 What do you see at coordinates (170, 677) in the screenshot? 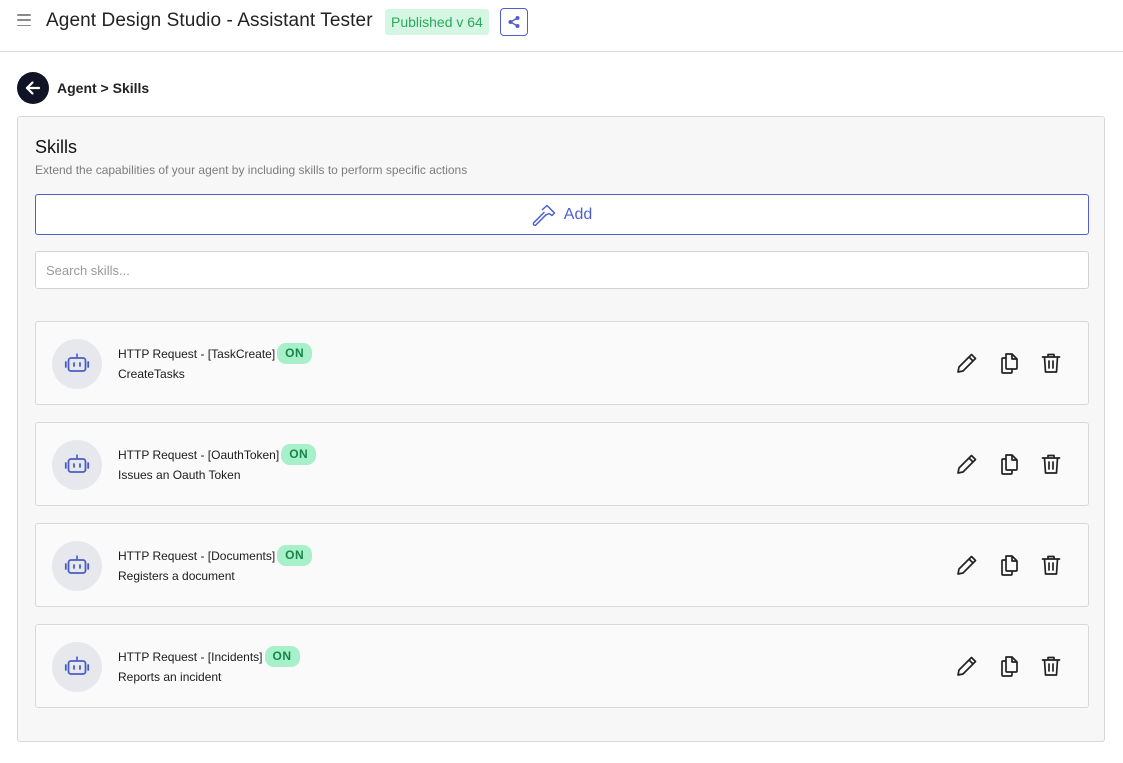
I see `skill-description: Reports an incident` at bounding box center [170, 677].